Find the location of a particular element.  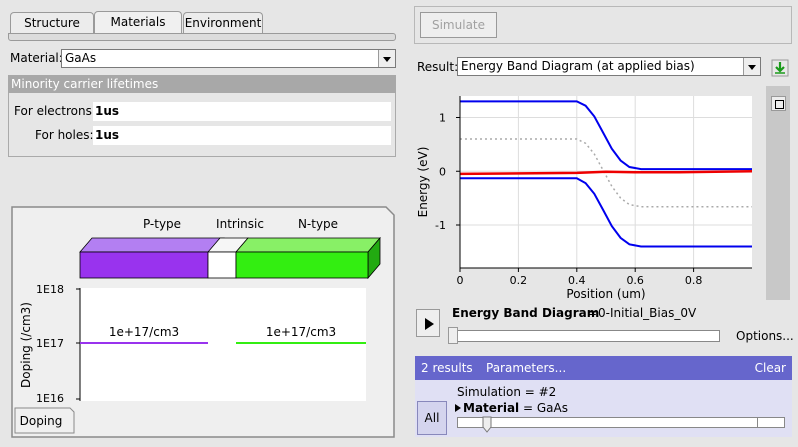

param-row: Material = GaAs is located at coordinates (621, 408).